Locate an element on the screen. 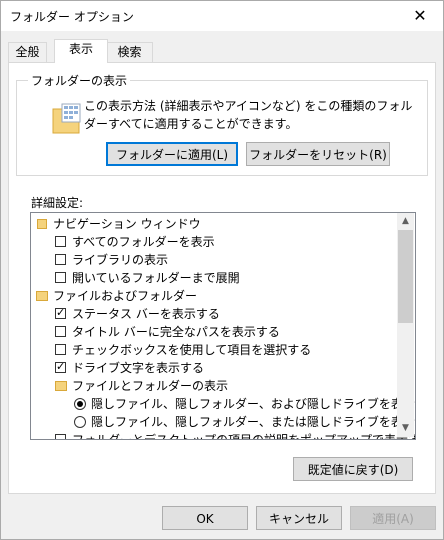 Image resolution: width=444 pixels, height=540 pixels. tab-general: 全般 is located at coordinates (27, 52).